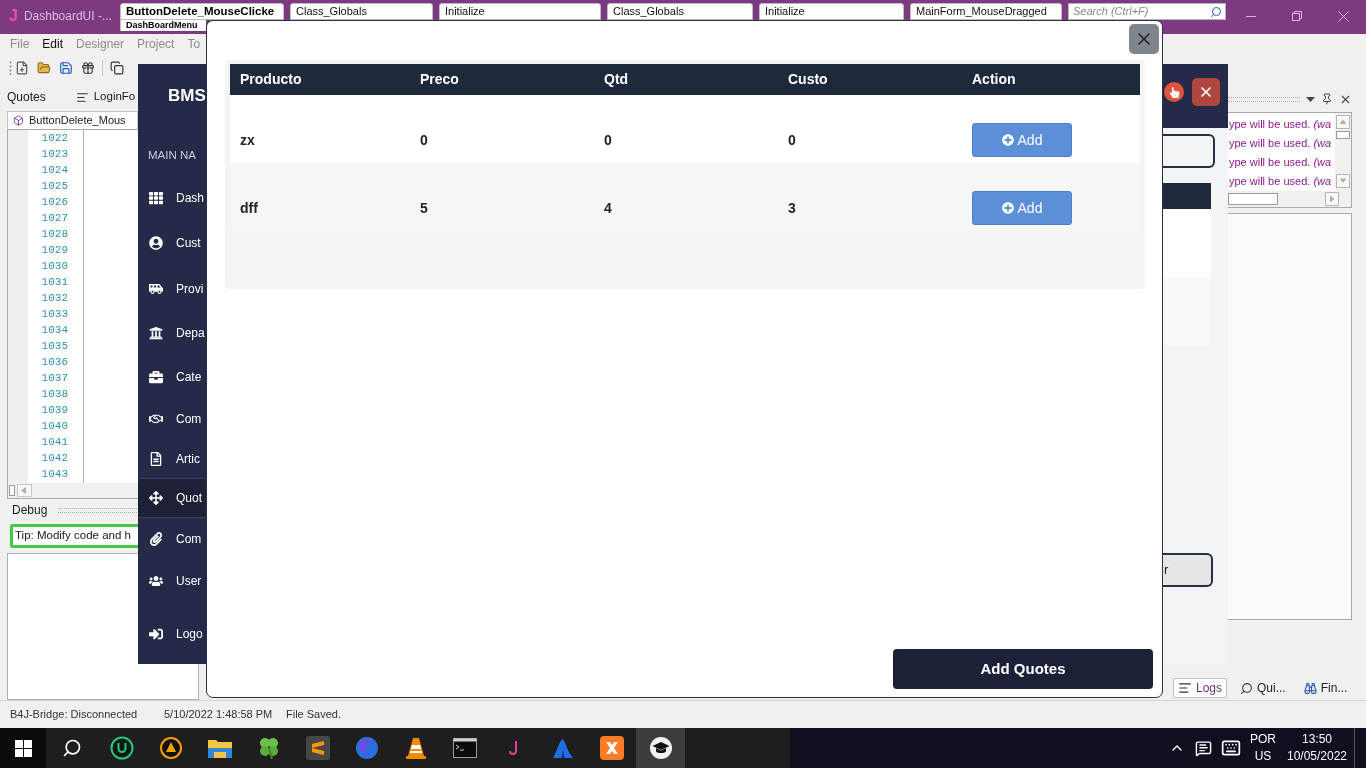 The image size is (1366, 768). What do you see at coordinates (172, 198) in the screenshot?
I see `nav-item: Dash` at bounding box center [172, 198].